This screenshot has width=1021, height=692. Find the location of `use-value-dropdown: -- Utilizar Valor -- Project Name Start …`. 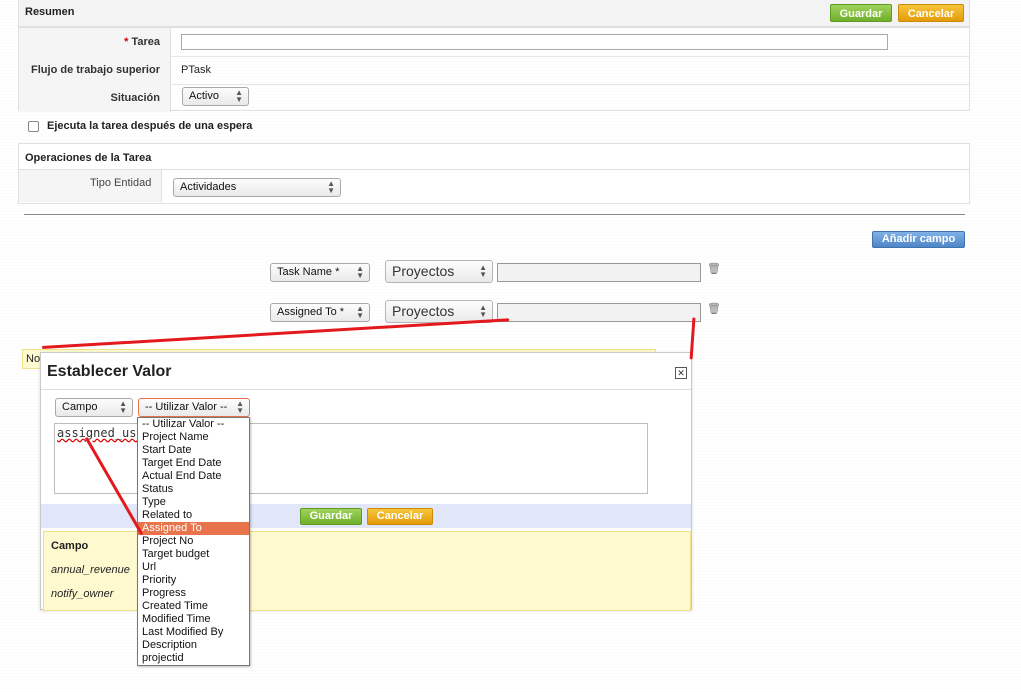

use-value-dropdown: -- Utilizar Valor -- Project Name Start … is located at coordinates (193, 541).